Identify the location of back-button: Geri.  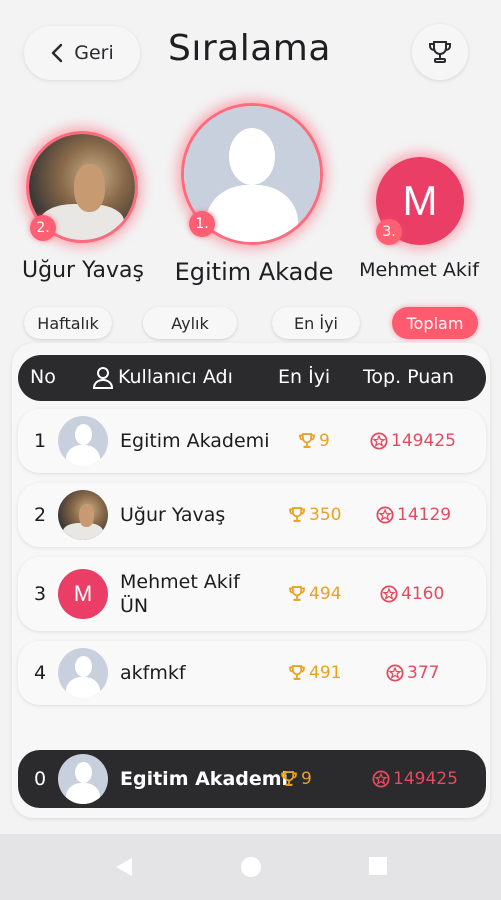
(82, 53).